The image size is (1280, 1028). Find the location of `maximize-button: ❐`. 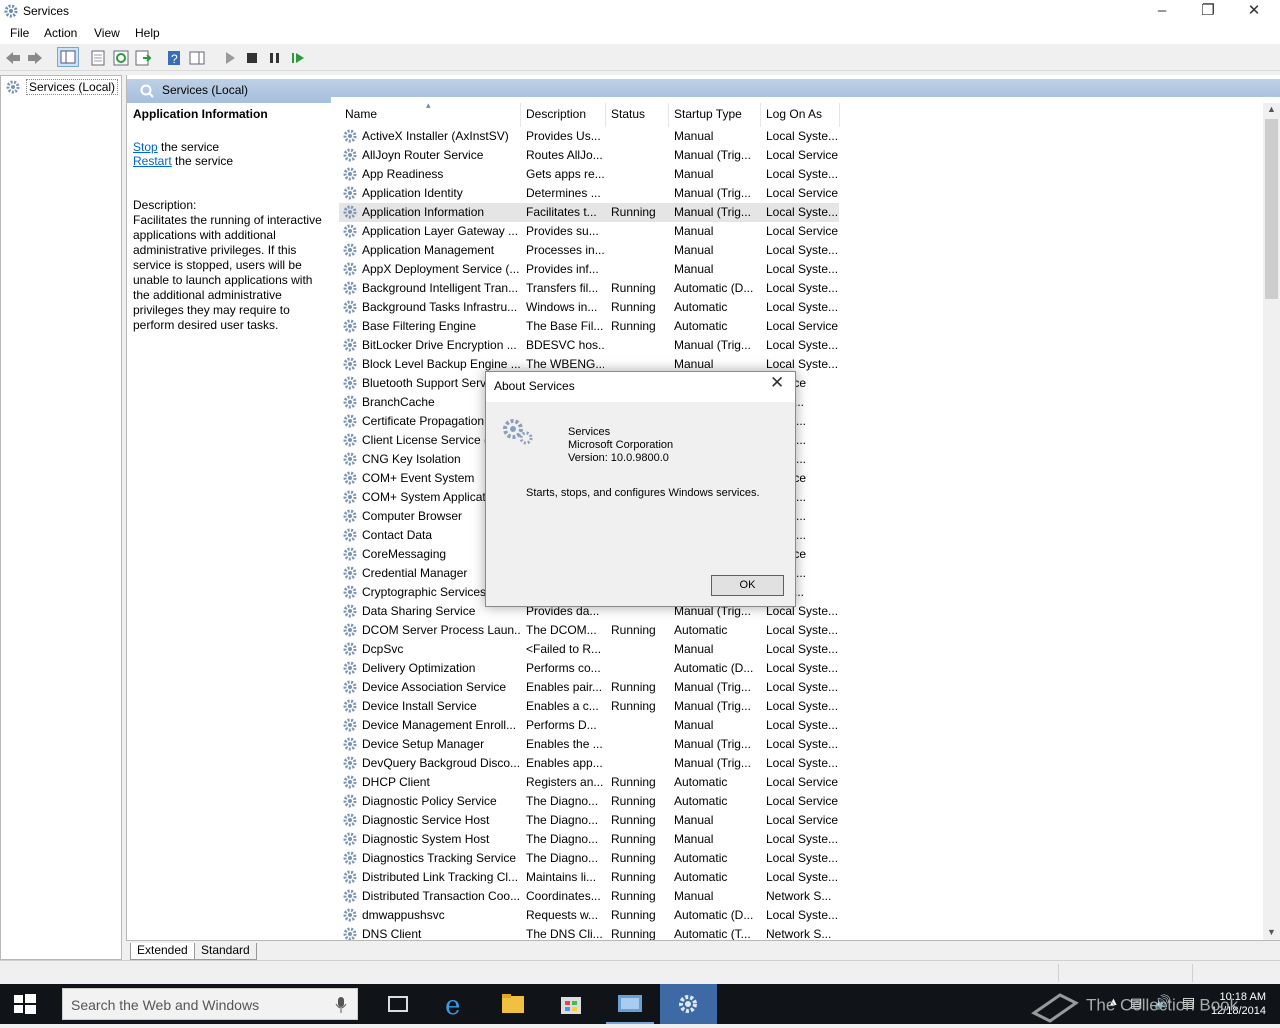

maximize-button: ❐ is located at coordinates (1208, 11).